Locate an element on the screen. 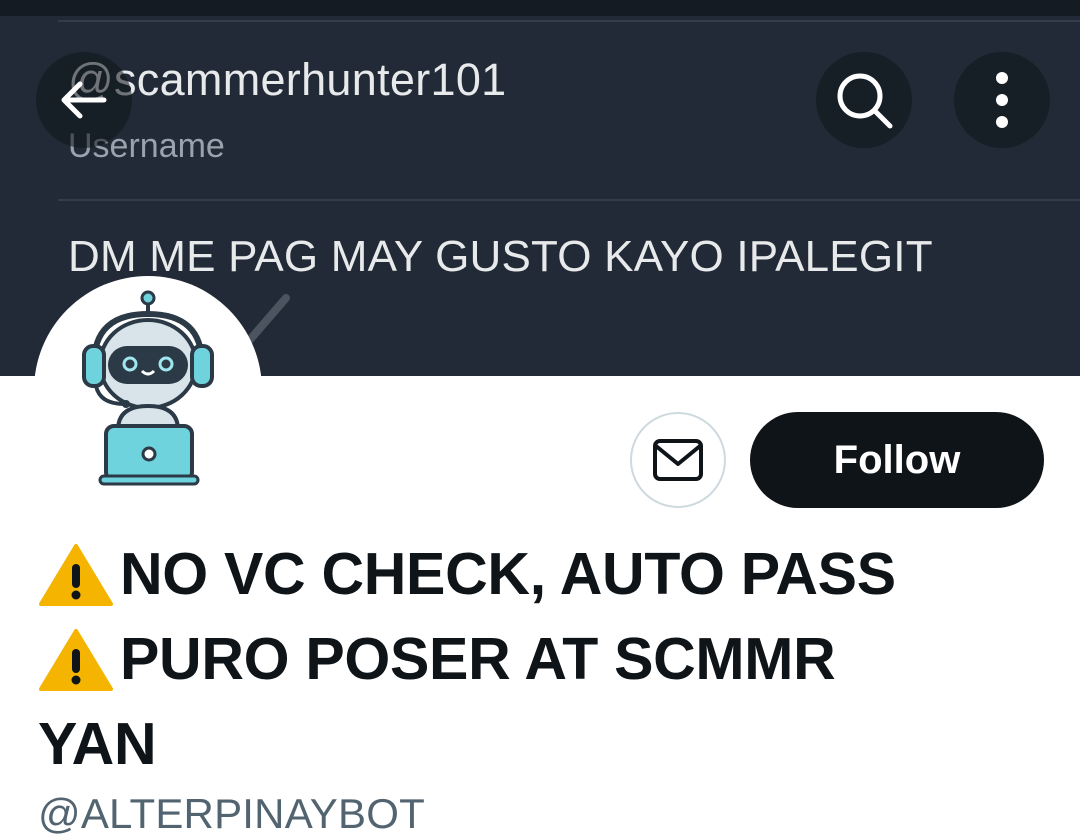  display-name-text: YAN is located at coordinates (97, 744).